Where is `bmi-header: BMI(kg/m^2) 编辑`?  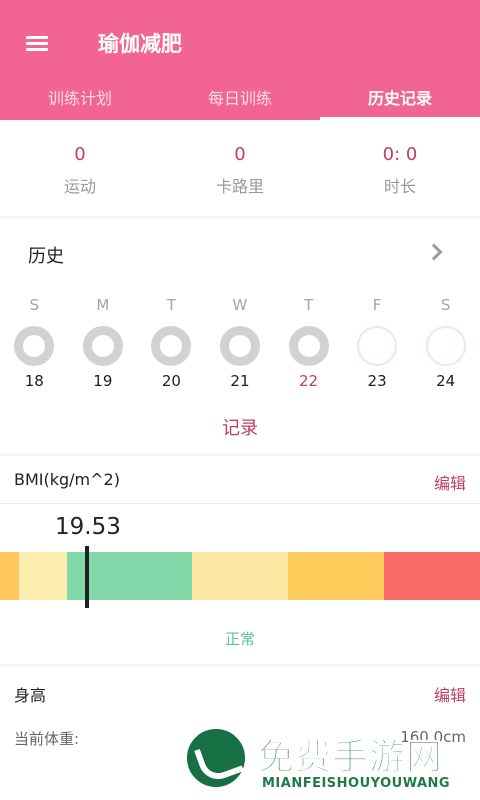
bmi-header: BMI(kg/m^2) 编辑 is located at coordinates (240, 480).